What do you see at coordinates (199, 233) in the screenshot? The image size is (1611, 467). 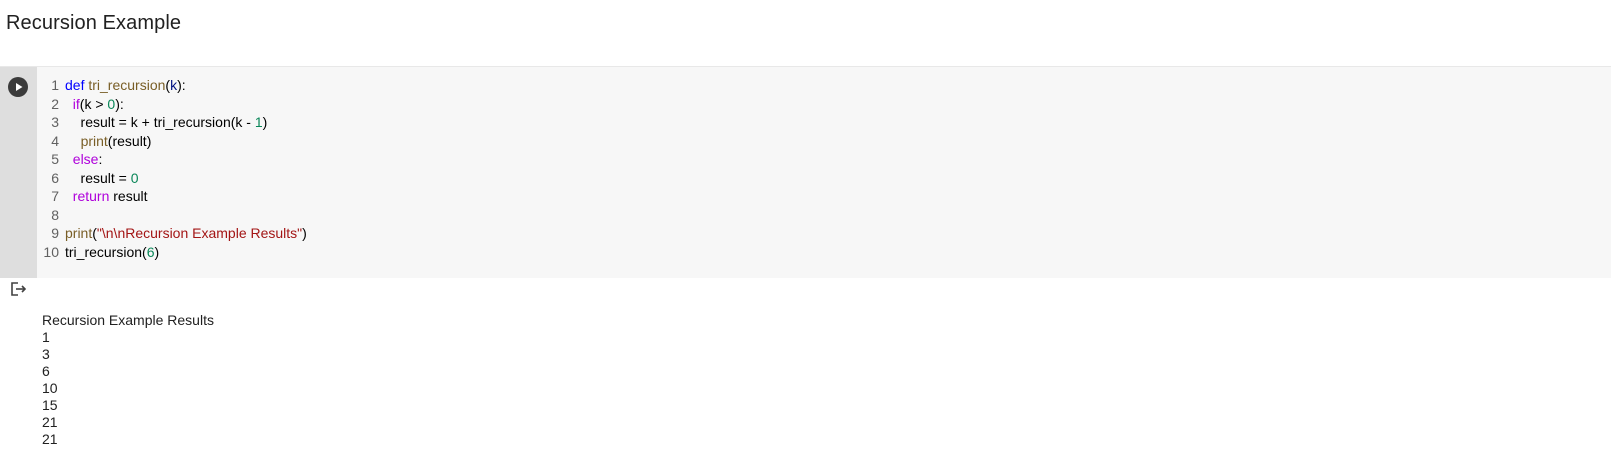 I see `code-token: "\n\nRecursion Example Results"` at bounding box center [199, 233].